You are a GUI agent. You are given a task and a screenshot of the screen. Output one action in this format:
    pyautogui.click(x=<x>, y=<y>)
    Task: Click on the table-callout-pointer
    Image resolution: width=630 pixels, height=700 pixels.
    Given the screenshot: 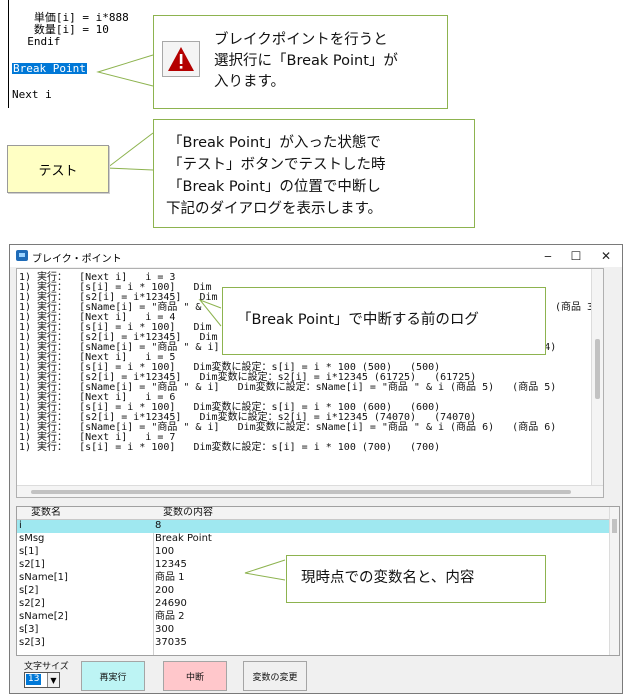 What is the action you would take?
    pyautogui.click(x=265, y=570)
    